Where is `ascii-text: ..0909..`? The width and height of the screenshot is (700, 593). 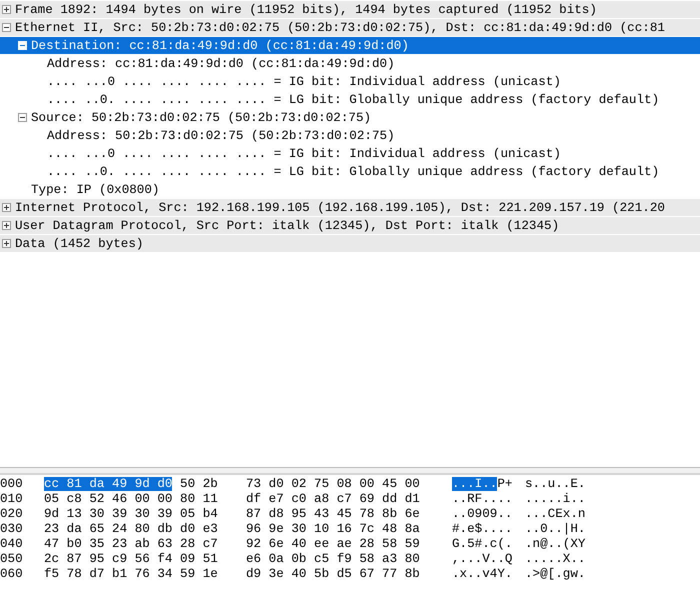 ascii-text: ..0909.. is located at coordinates (482, 513).